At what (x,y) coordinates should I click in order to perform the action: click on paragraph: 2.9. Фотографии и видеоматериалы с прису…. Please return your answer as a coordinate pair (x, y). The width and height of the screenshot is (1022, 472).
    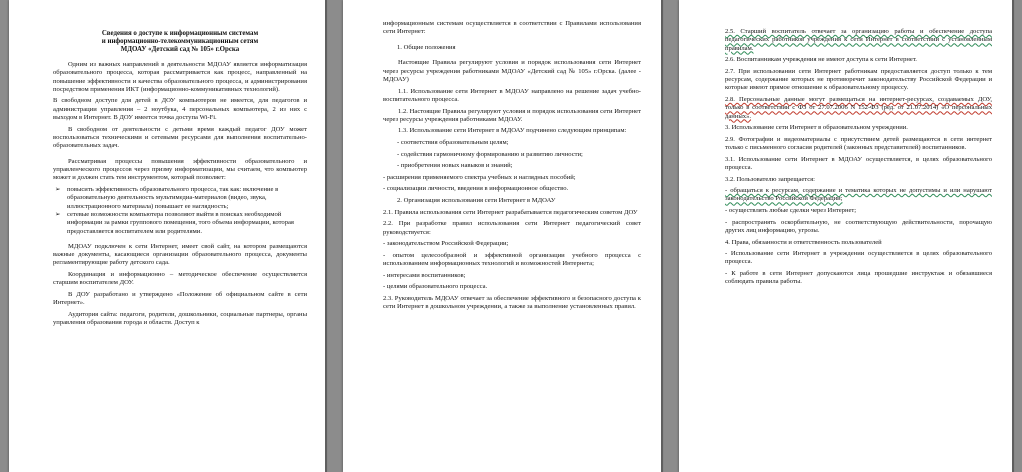
    Looking at the image, I should click on (858, 143).